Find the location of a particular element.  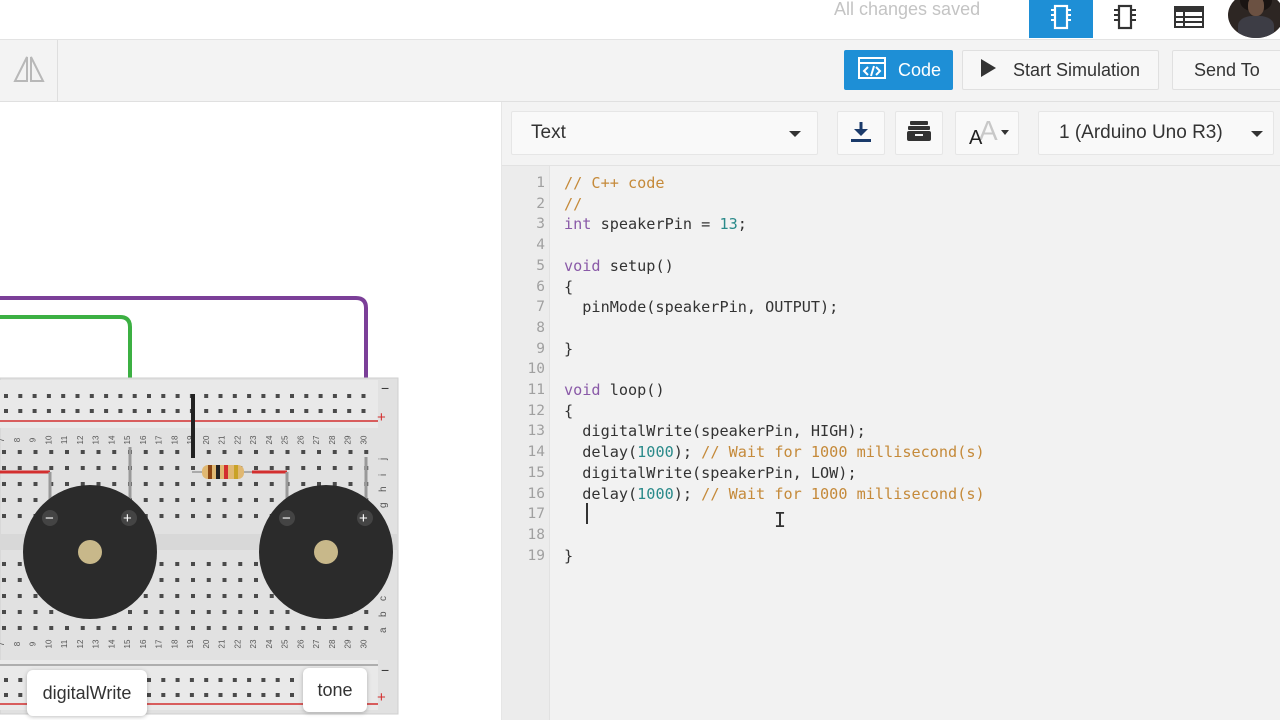

table-view-button is located at coordinates (1189, 19).